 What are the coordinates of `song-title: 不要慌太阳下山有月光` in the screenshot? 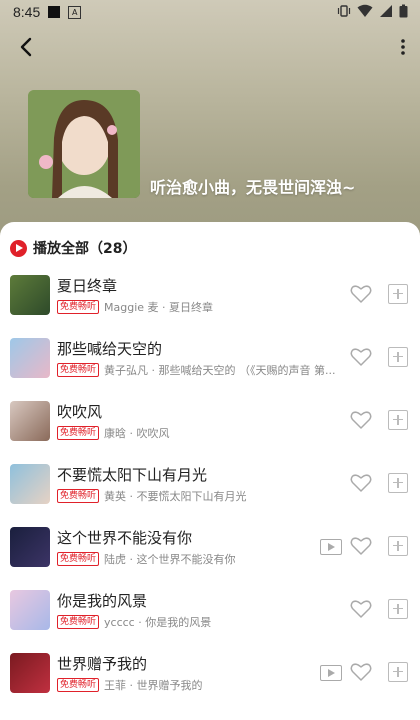 It's located at (132, 475).